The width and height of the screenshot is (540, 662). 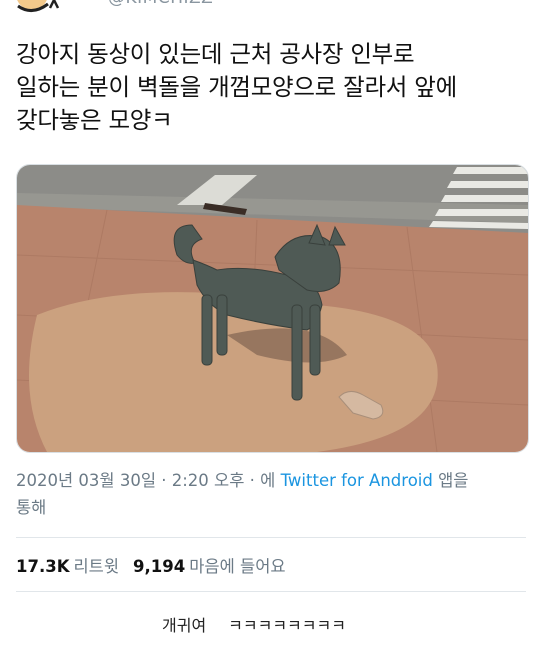 What do you see at coordinates (159, 566) in the screenshot?
I see `like-count: 9,194` at bounding box center [159, 566].